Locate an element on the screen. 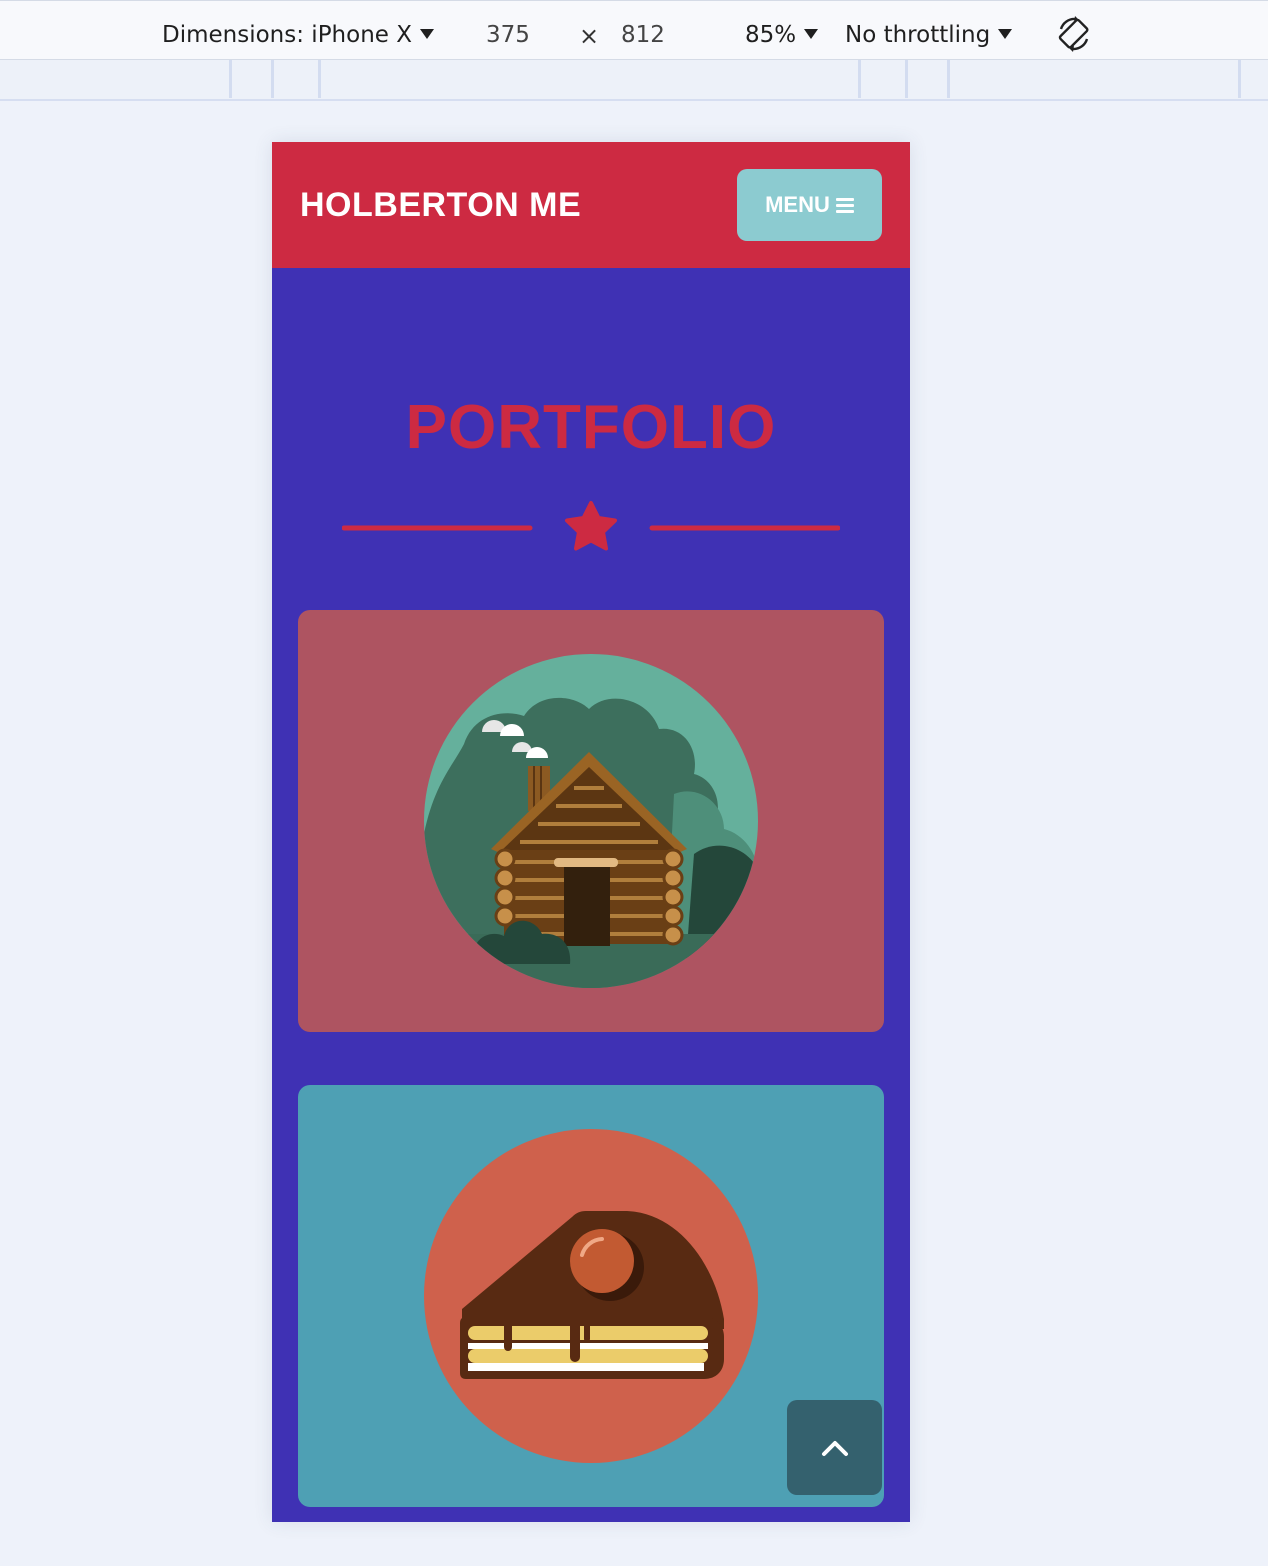 The height and width of the screenshot is (1566, 1268). hamburger-icon is located at coordinates (844, 205).